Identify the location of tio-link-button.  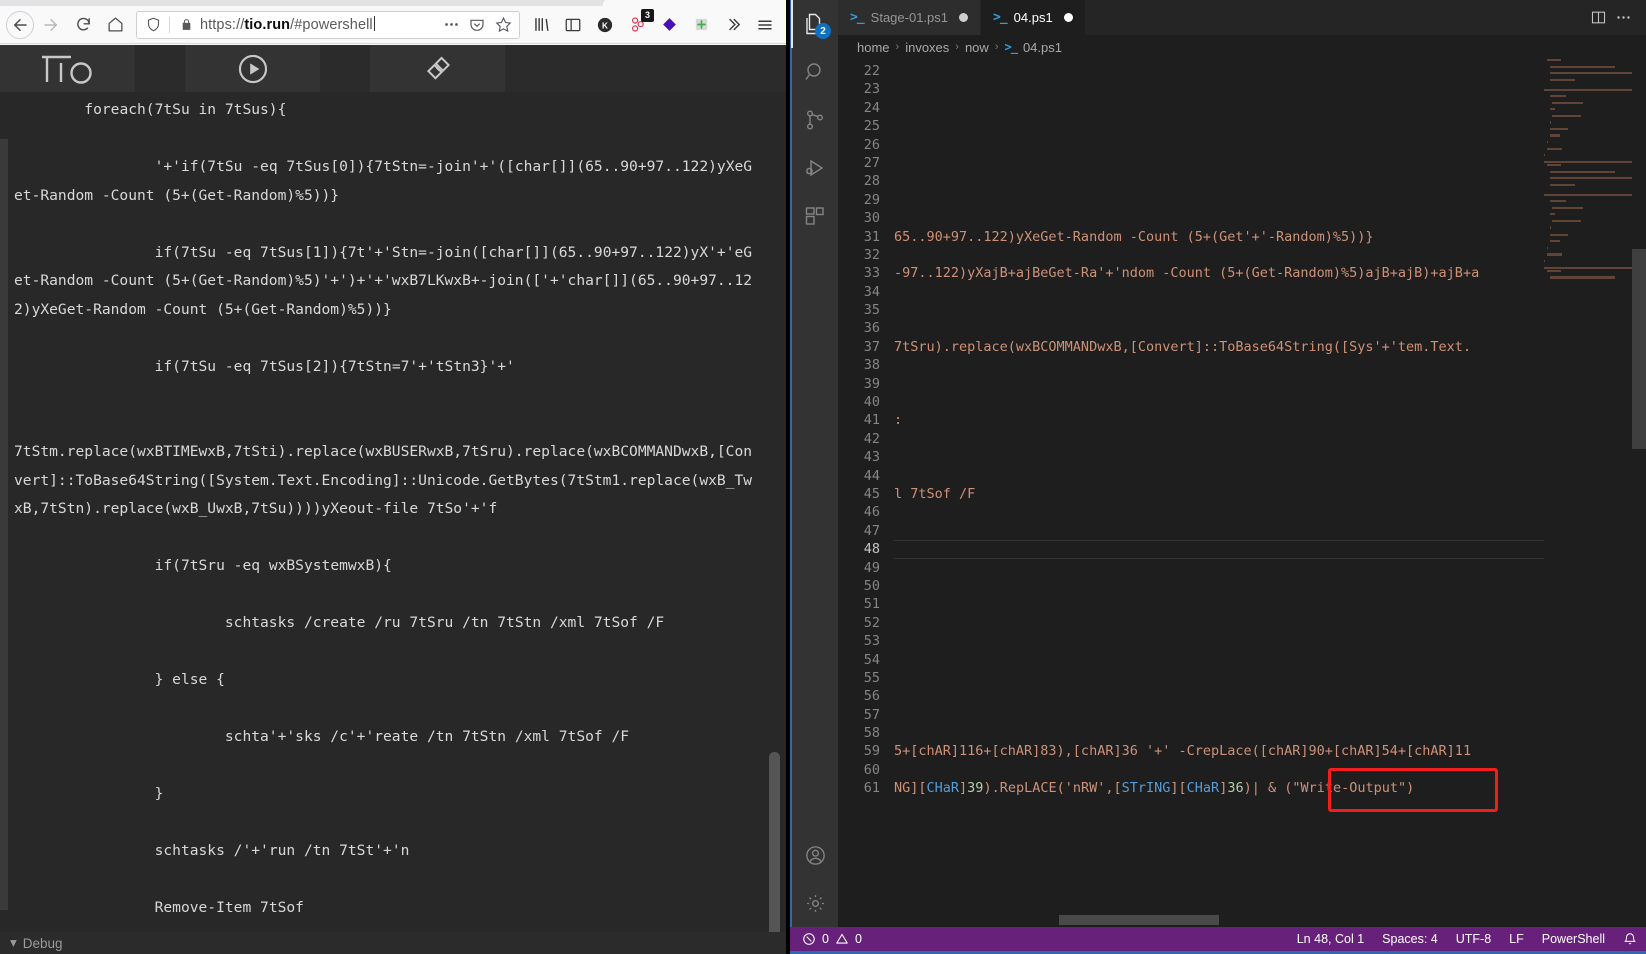
(437, 68).